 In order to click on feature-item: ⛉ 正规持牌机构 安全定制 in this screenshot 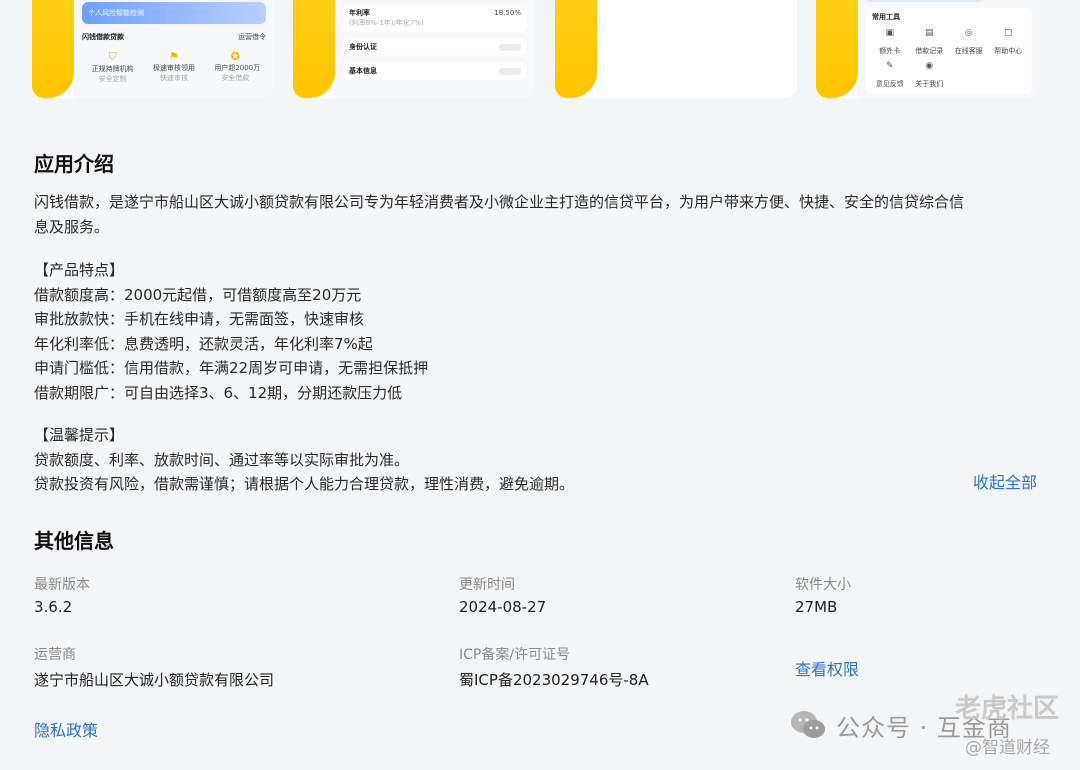, I will do `click(113, 67)`.